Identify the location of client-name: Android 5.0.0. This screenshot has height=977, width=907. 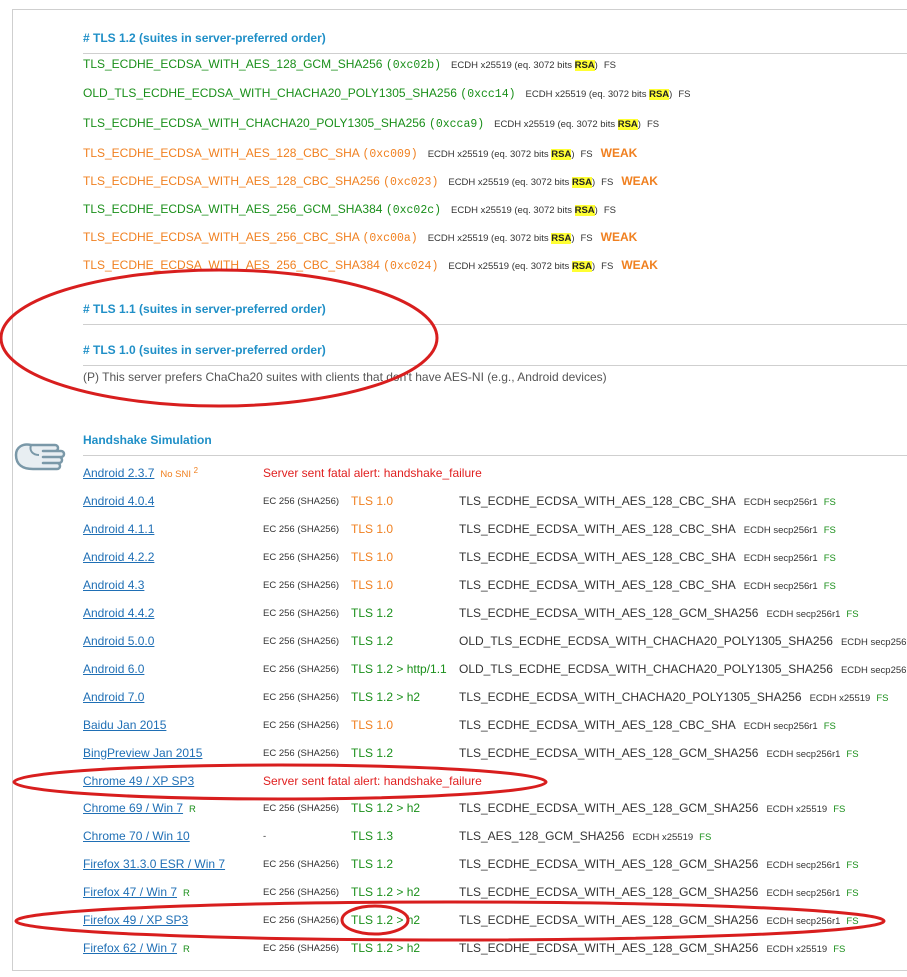
(118, 641).